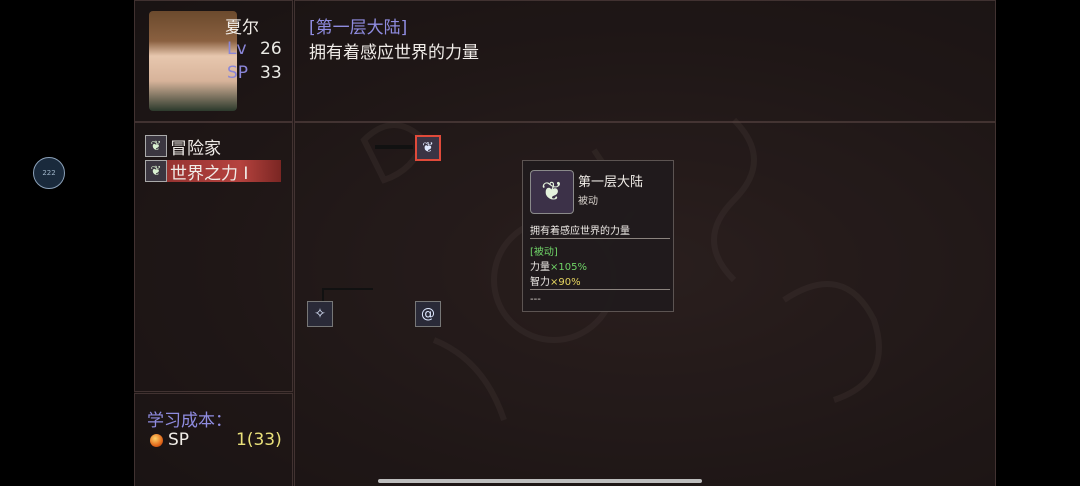  I want to click on tooltip-more: ---, so click(535, 299).